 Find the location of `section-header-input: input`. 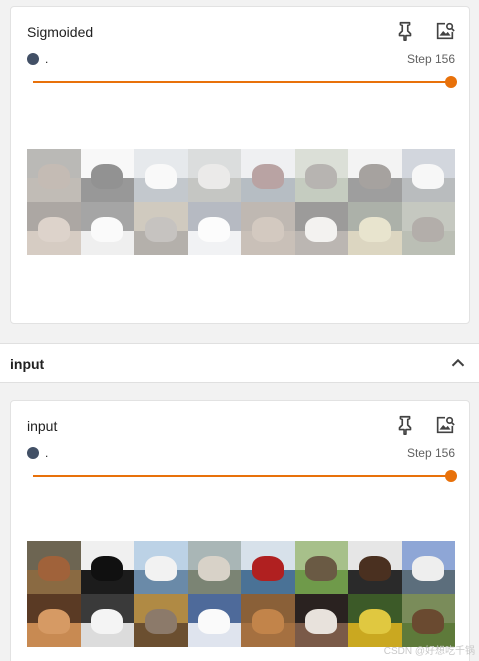

section-header-input: input is located at coordinates (239, 363).